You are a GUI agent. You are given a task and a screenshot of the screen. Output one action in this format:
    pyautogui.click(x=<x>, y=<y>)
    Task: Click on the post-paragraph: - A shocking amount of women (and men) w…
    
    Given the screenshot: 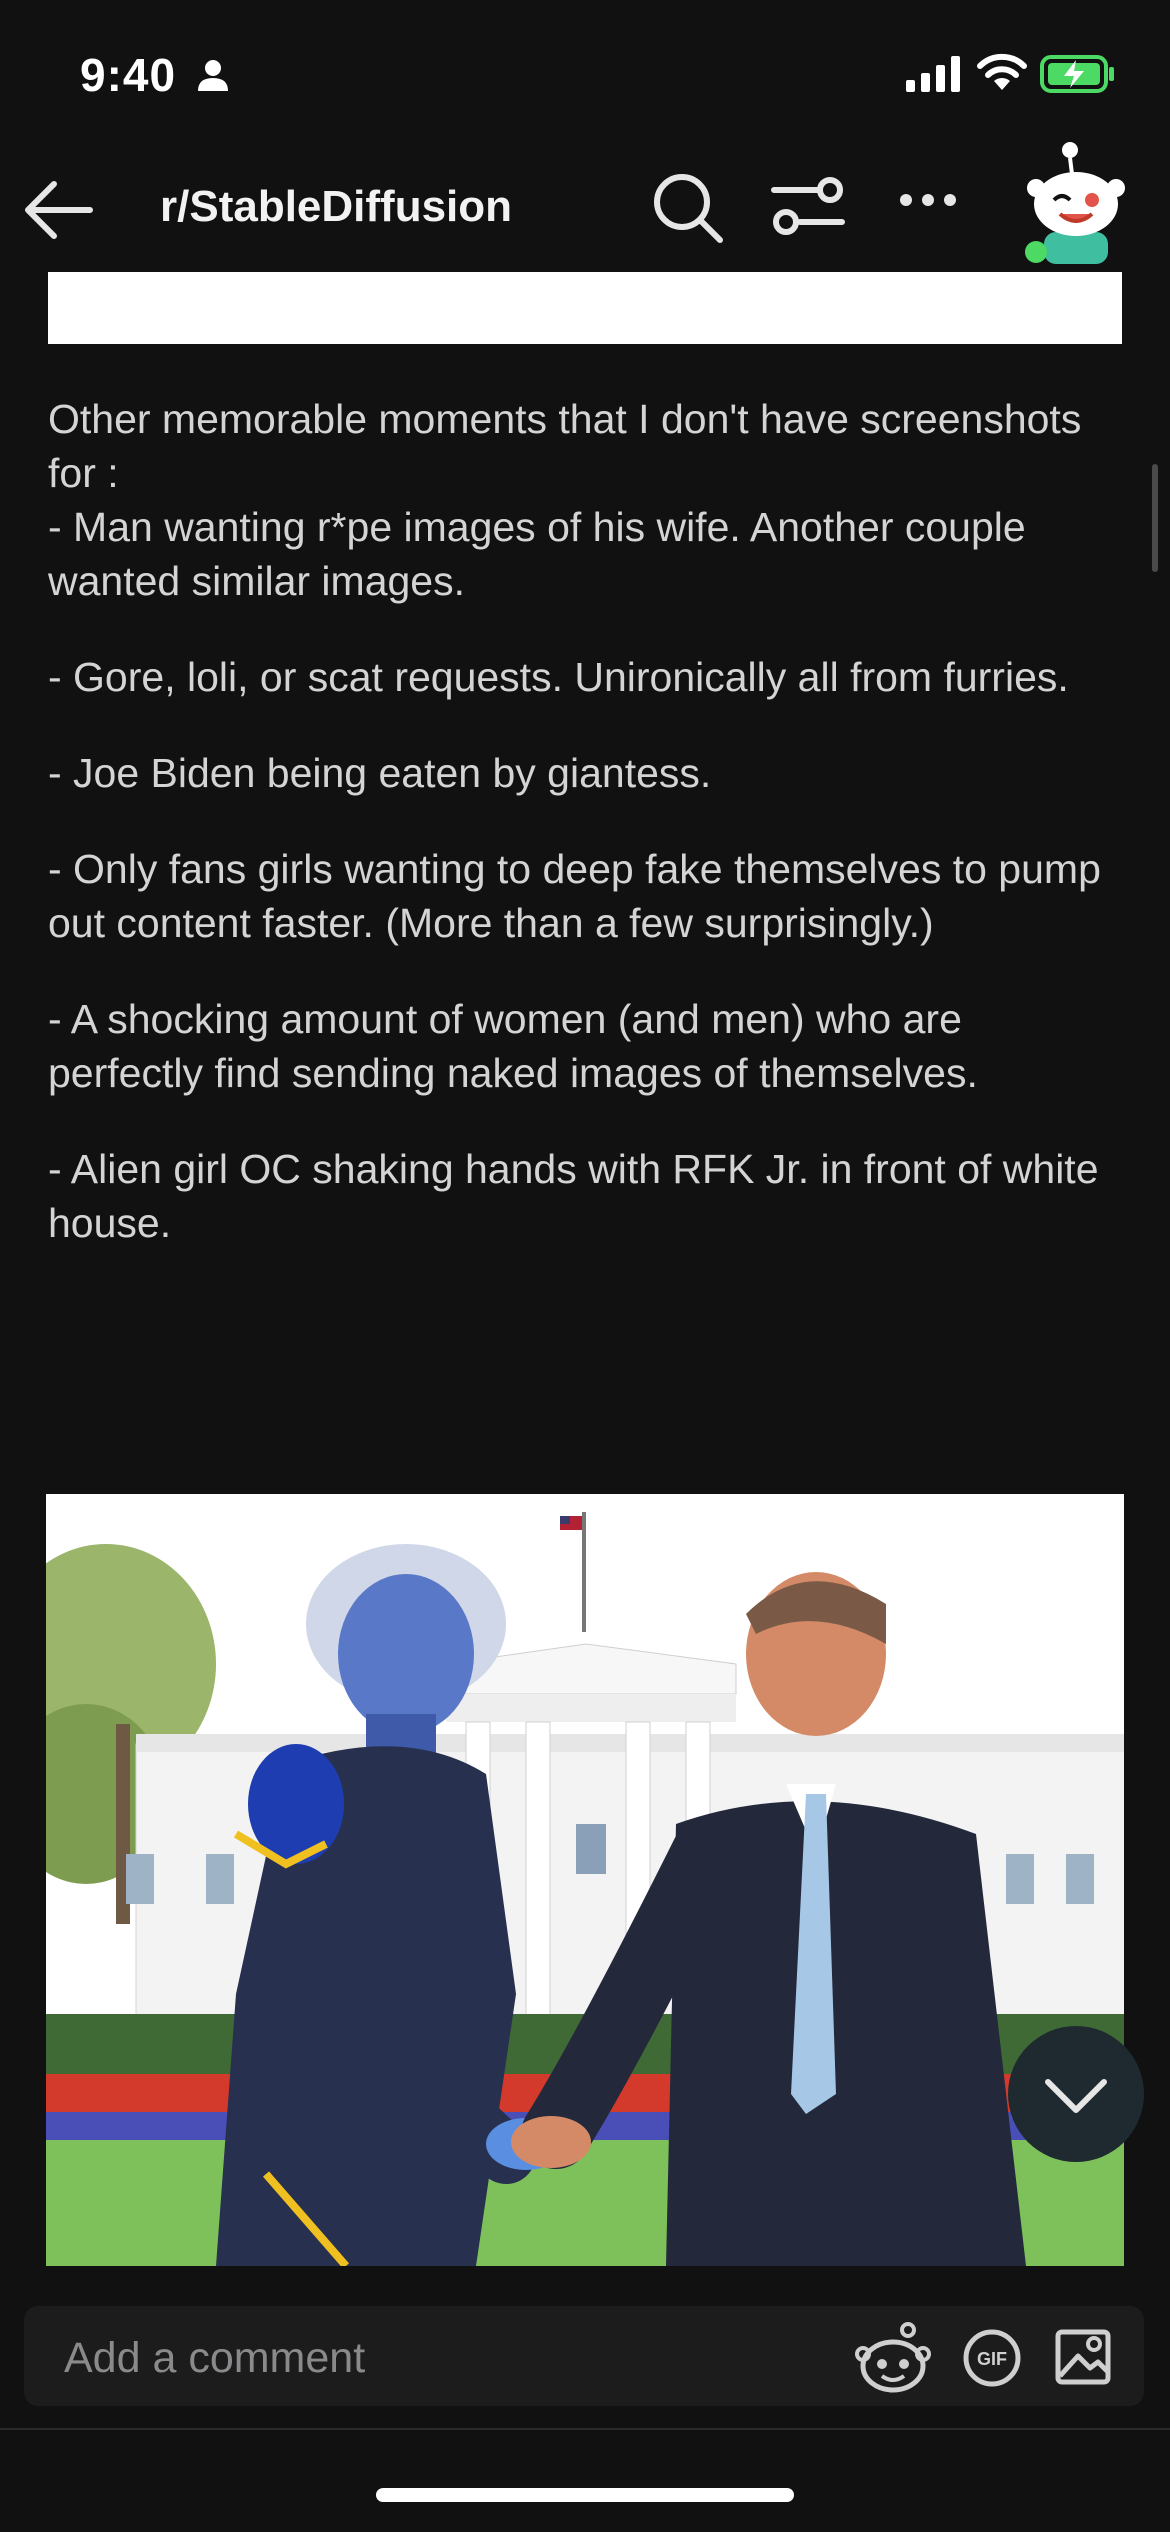 What is the action you would take?
    pyautogui.click(x=513, y=1046)
    